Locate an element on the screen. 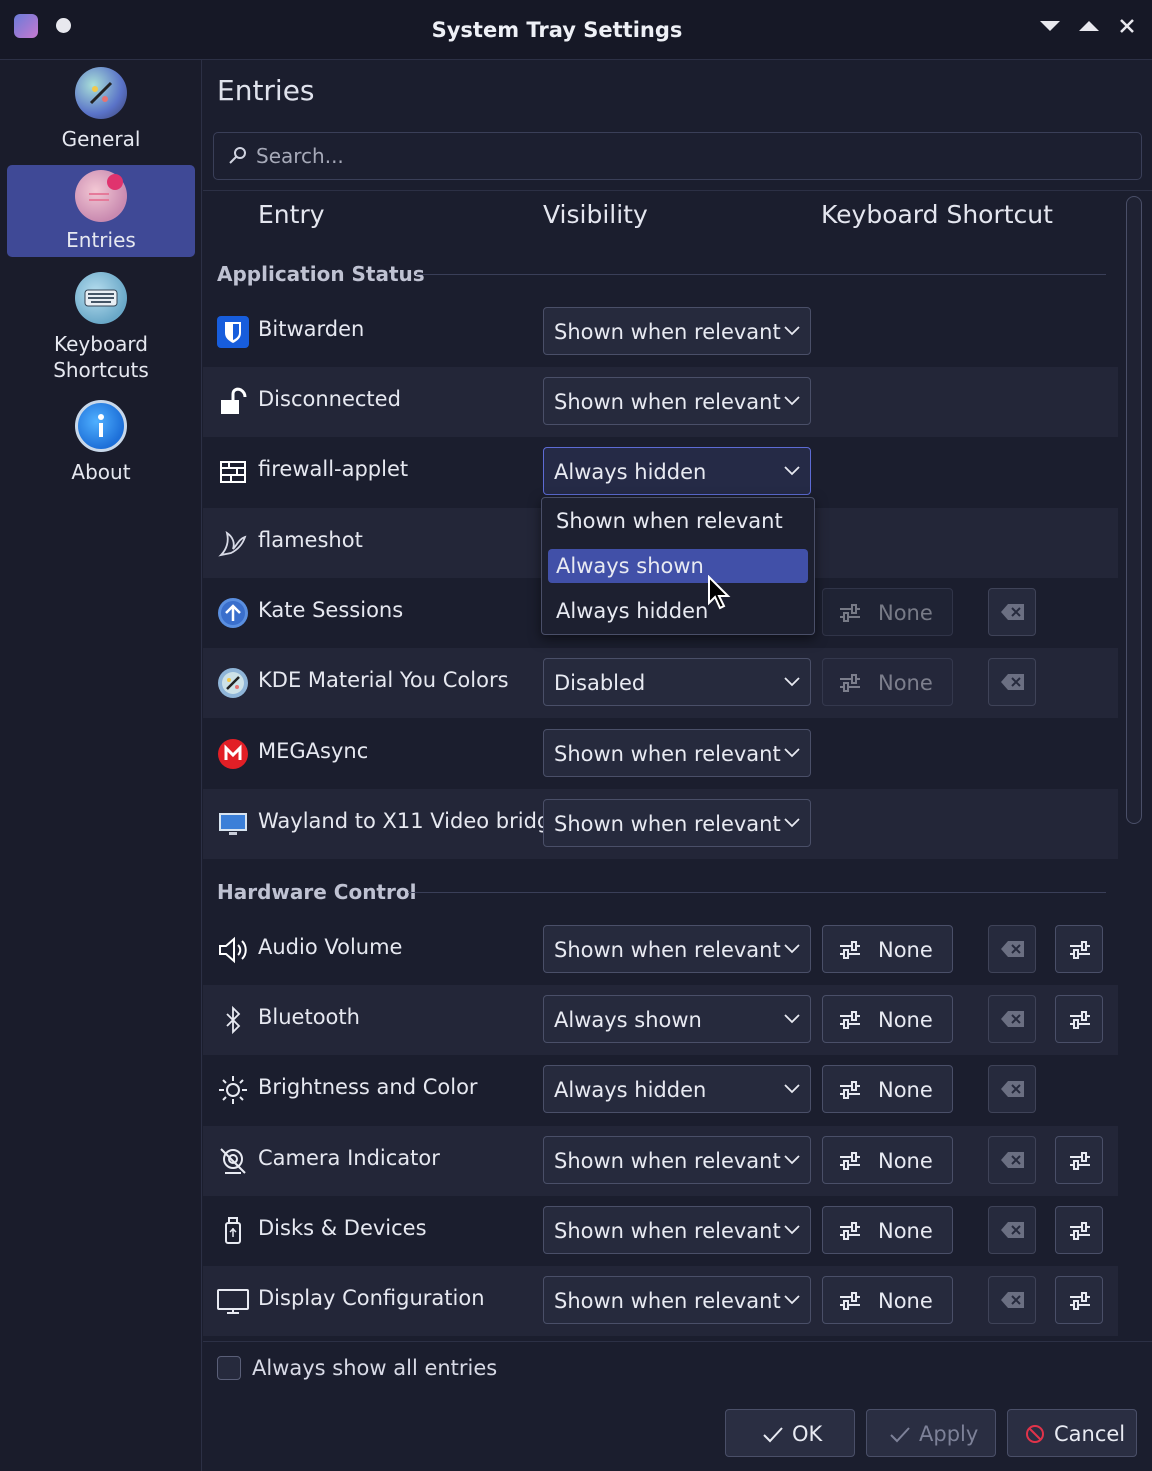 The height and width of the screenshot is (1471, 1152). sidebar-item-keyboard-shortcuts: Keyboard Shortcuts is located at coordinates (101, 327).